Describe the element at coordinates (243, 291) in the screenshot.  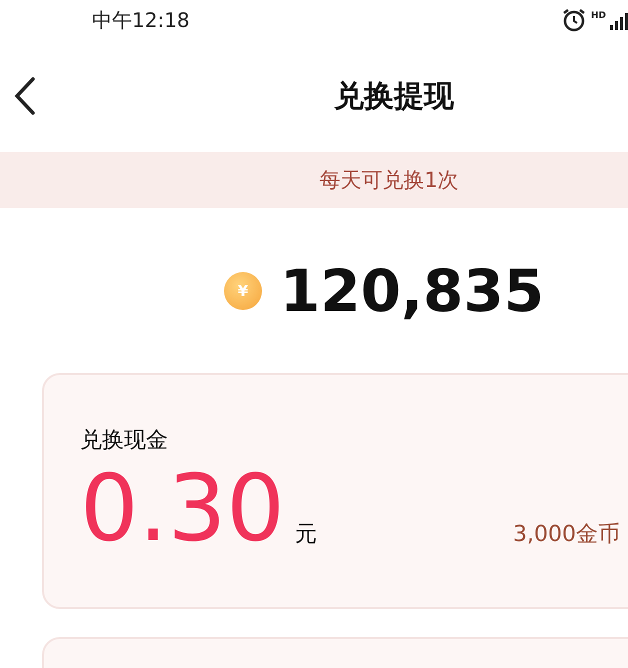
I see `coin-icon: ¥` at that location.